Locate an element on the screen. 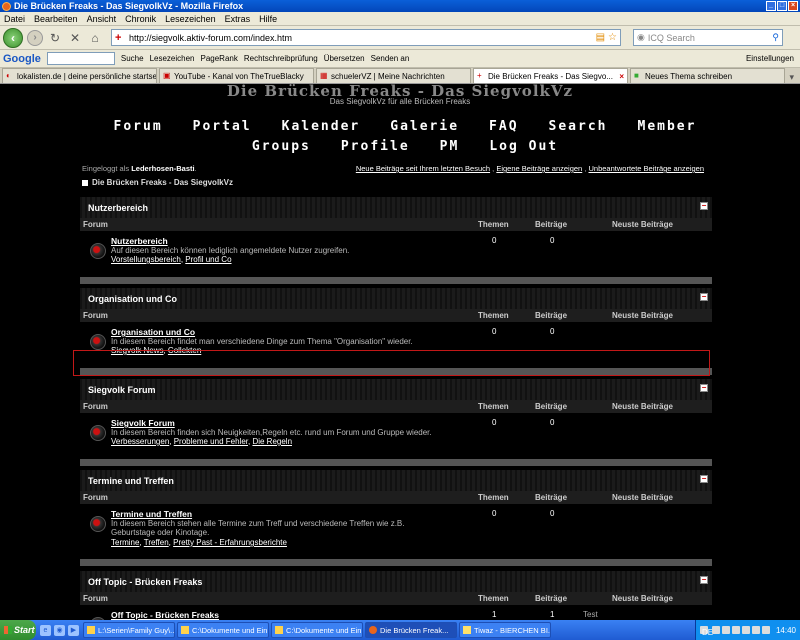 The width and height of the screenshot is (800, 640). close-button: × is located at coordinates (793, 6).